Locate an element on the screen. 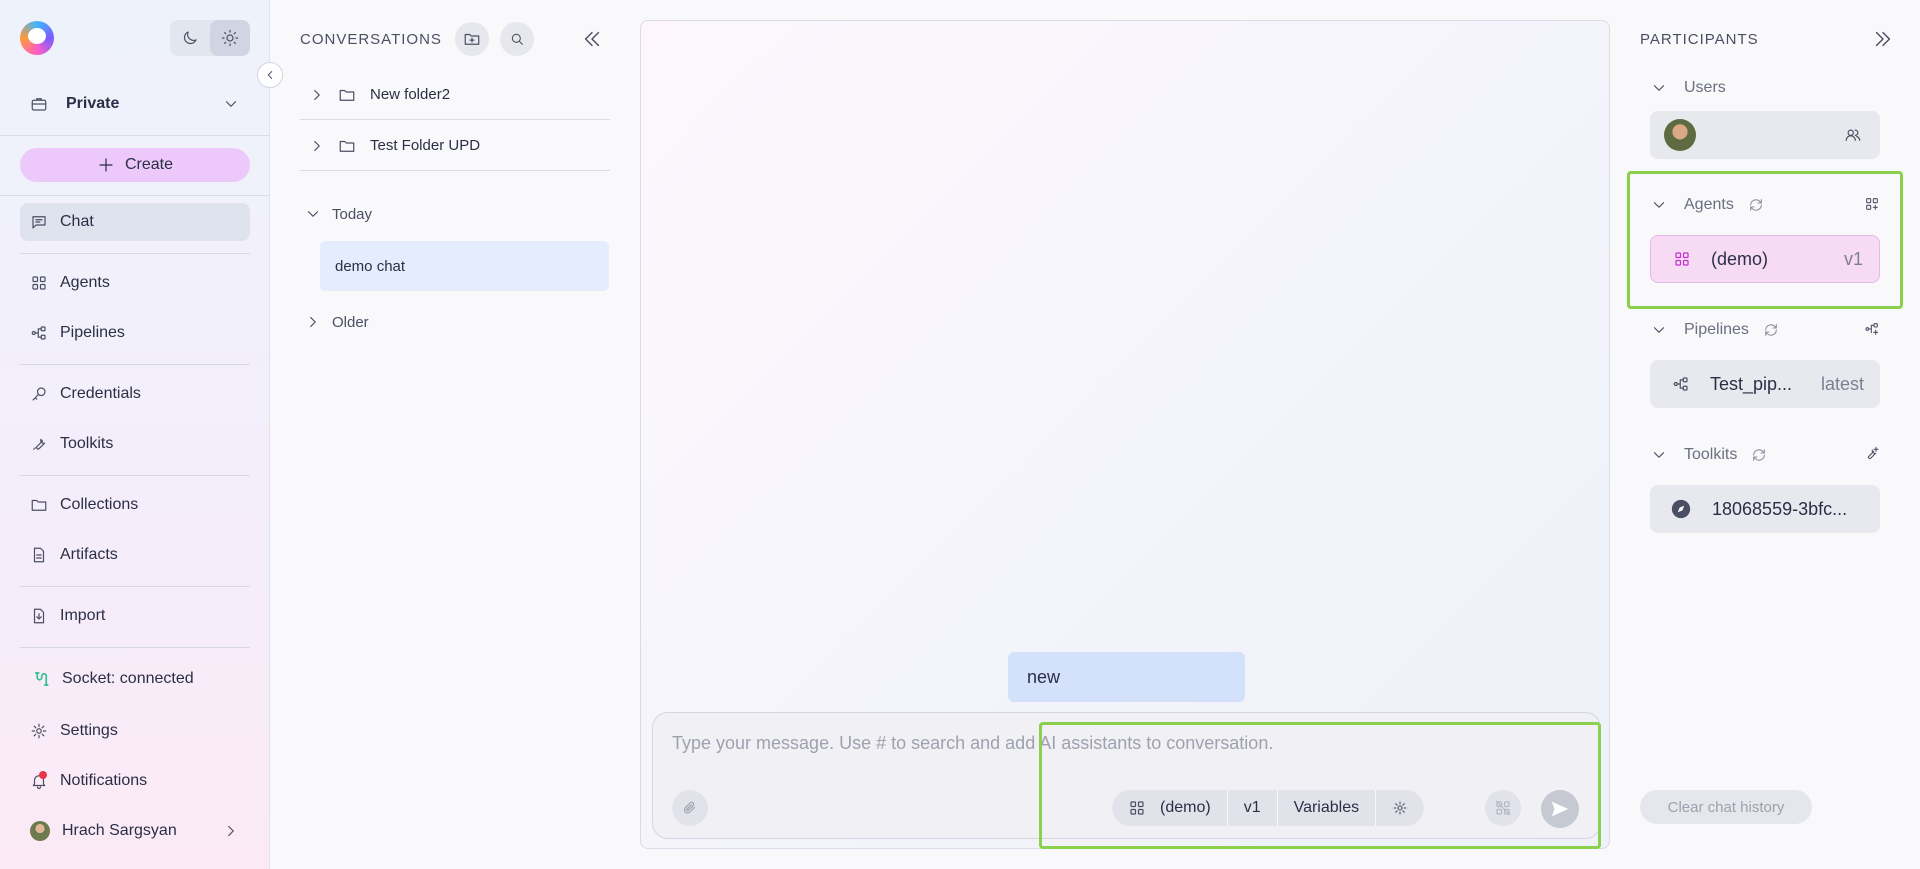  nav-label: Settings is located at coordinates (89, 730).